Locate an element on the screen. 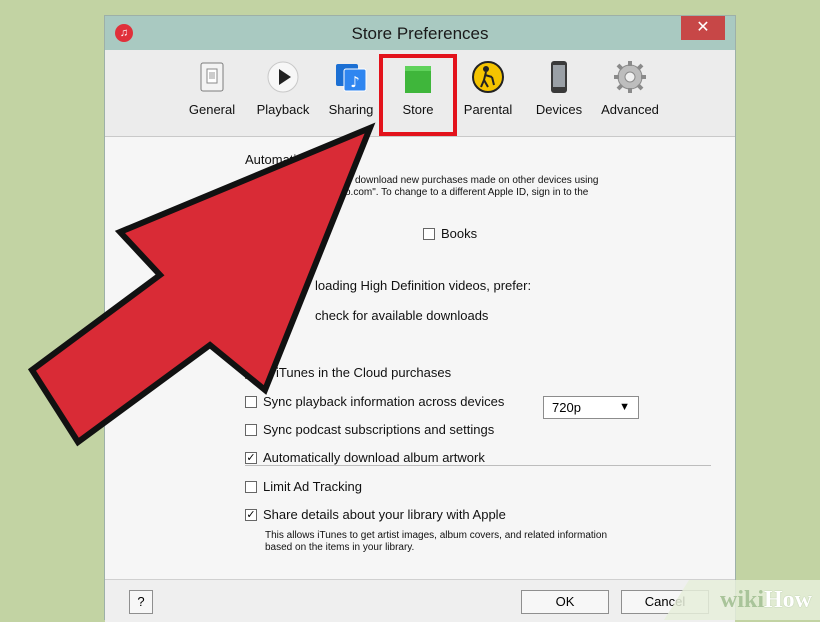 The width and height of the screenshot is (820, 622). wikihow-watermark: wikiHow is located at coordinates (742, 600).